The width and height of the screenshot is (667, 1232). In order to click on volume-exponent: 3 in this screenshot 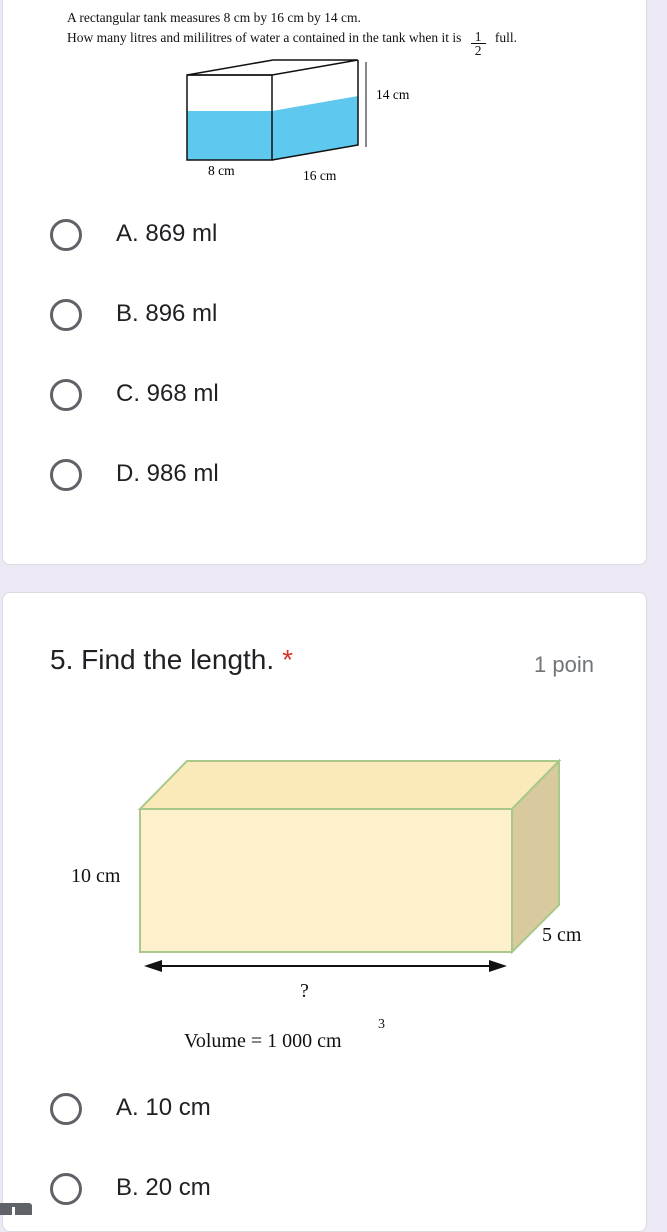, I will do `click(381, 1024)`.